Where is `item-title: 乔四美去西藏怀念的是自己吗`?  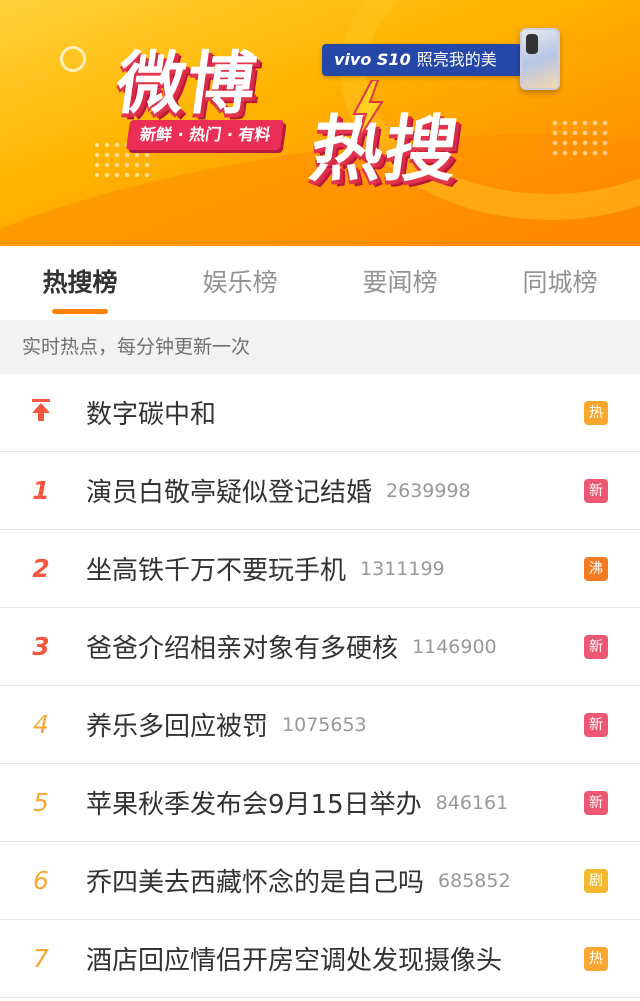
item-title: 乔四美去西藏怀念的是自己吗 is located at coordinates (255, 883).